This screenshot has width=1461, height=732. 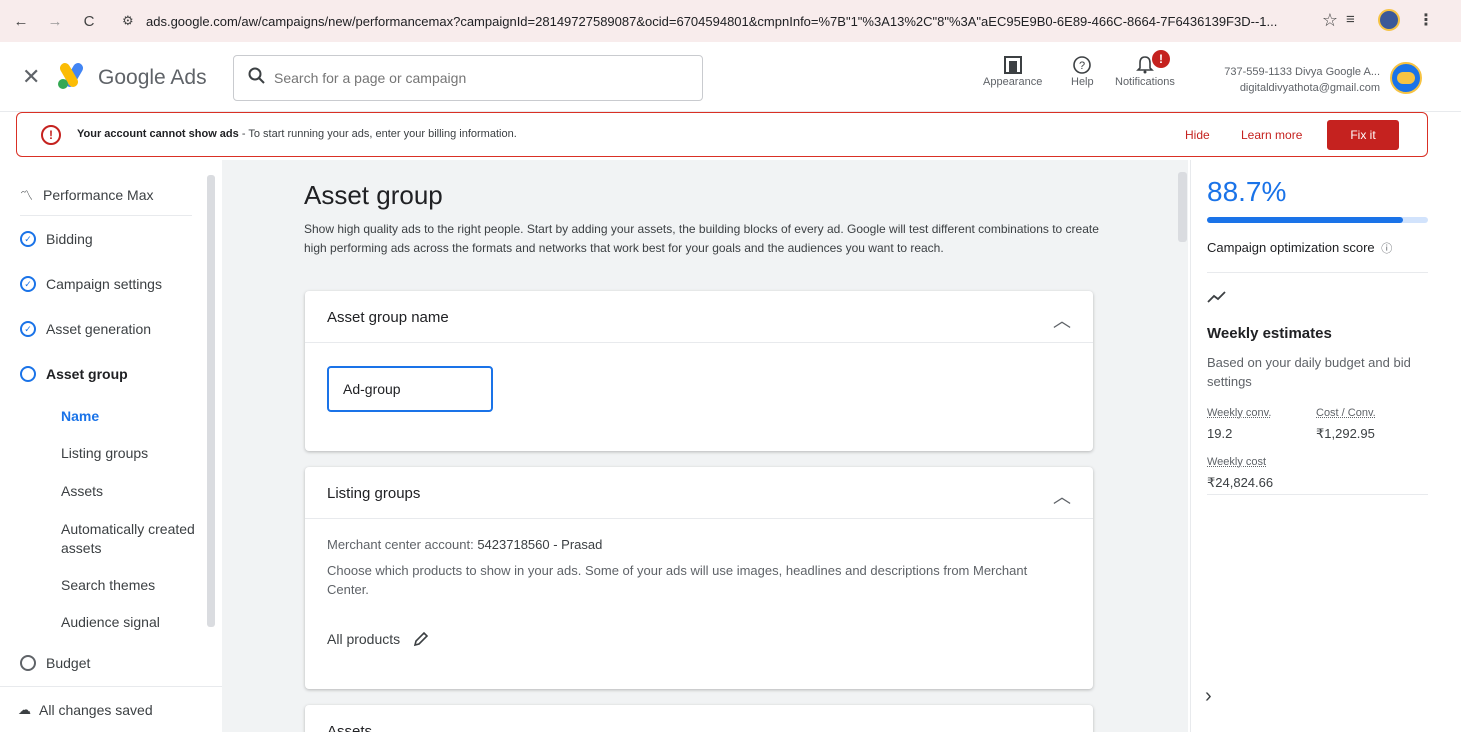 I want to click on sidebar-item-asset-generation: ✓ Asset generation, so click(x=85, y=329).